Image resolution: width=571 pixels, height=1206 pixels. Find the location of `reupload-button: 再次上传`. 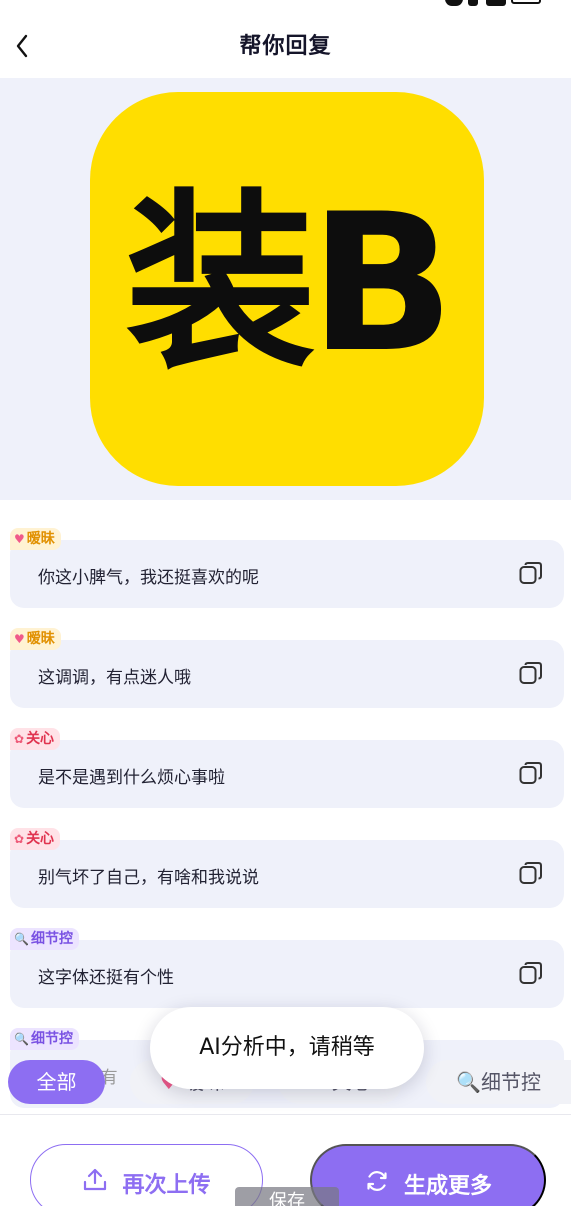

reupload-button: 再次上传 is located at coordinates (146, 1175).